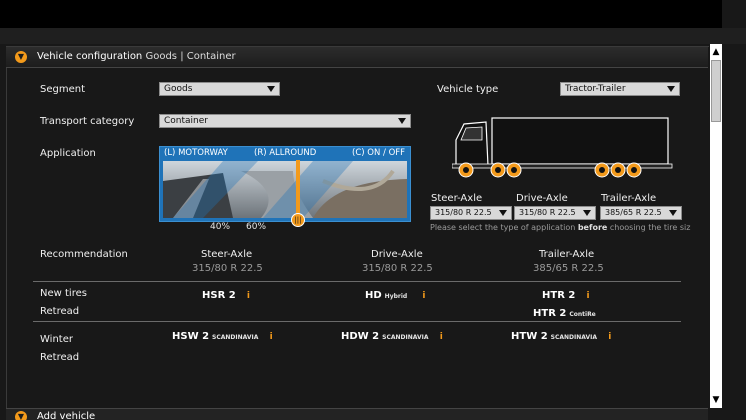  Describe the element at coordinates (566, 295) in the screenshot. I see `new-trailer-tire: HTR 2 i` at that location.